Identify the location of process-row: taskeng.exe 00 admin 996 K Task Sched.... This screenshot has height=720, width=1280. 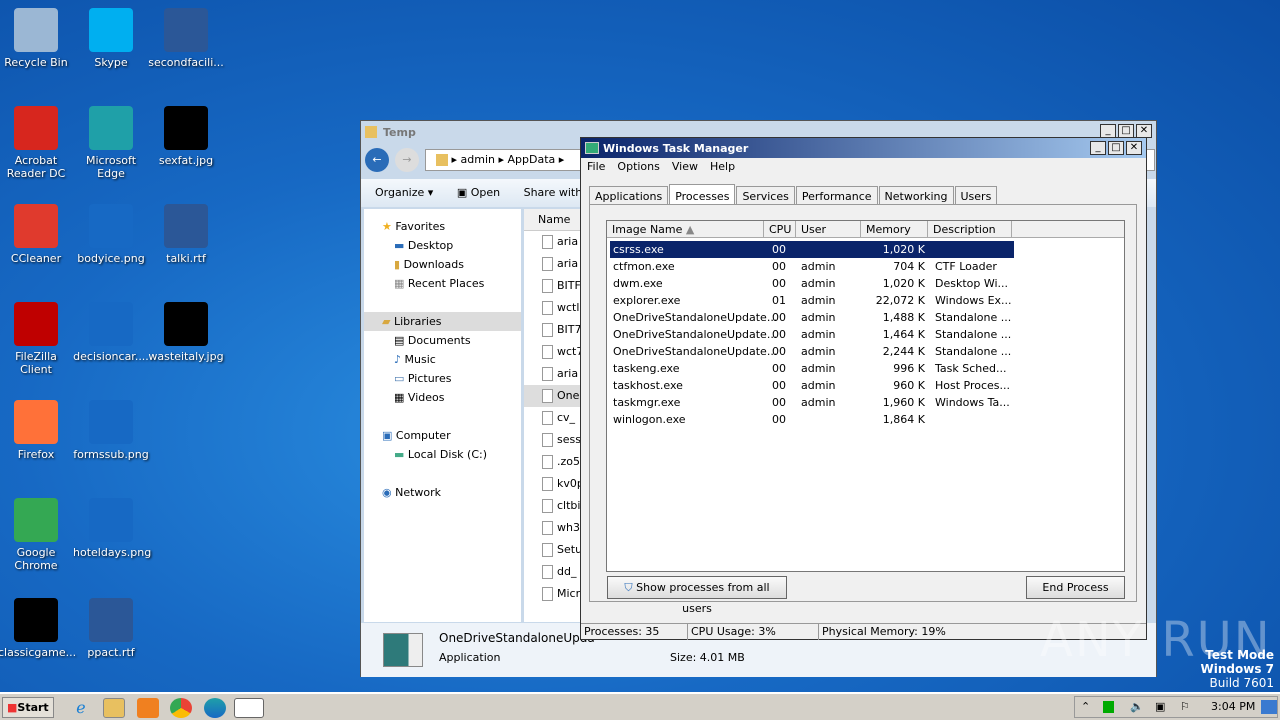
(812, 368).